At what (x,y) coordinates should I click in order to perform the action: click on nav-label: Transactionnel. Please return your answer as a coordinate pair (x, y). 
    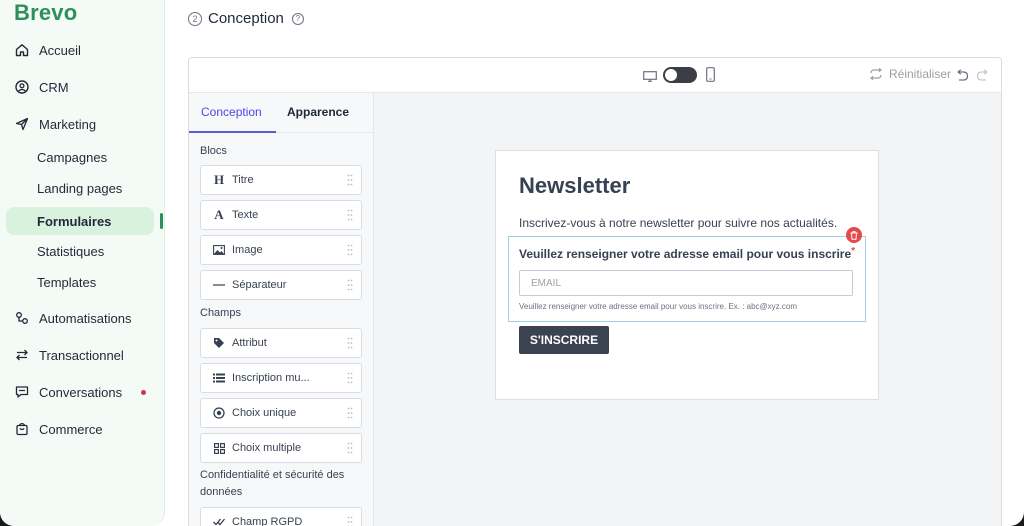
    Looking at the image, I should click on (81, 355).